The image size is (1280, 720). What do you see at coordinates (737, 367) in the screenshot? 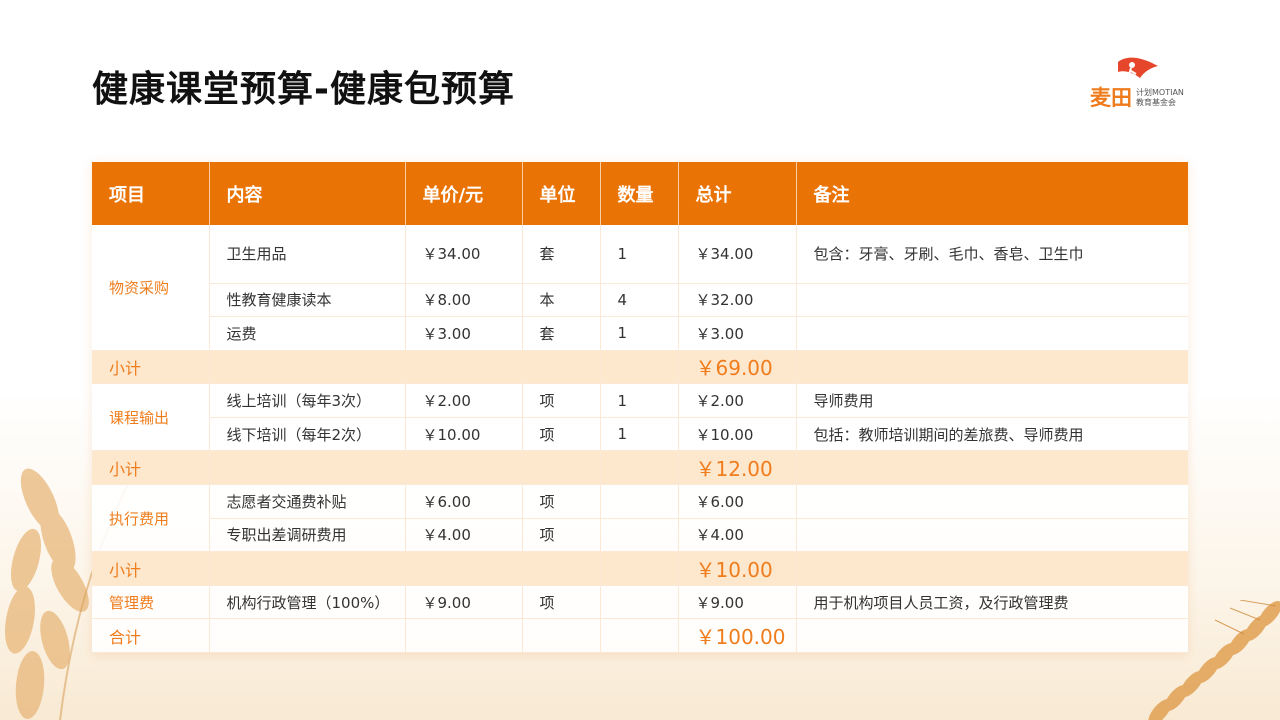
I see `subtotal-amount: ￥69.00` at bounding box center [737, 367].